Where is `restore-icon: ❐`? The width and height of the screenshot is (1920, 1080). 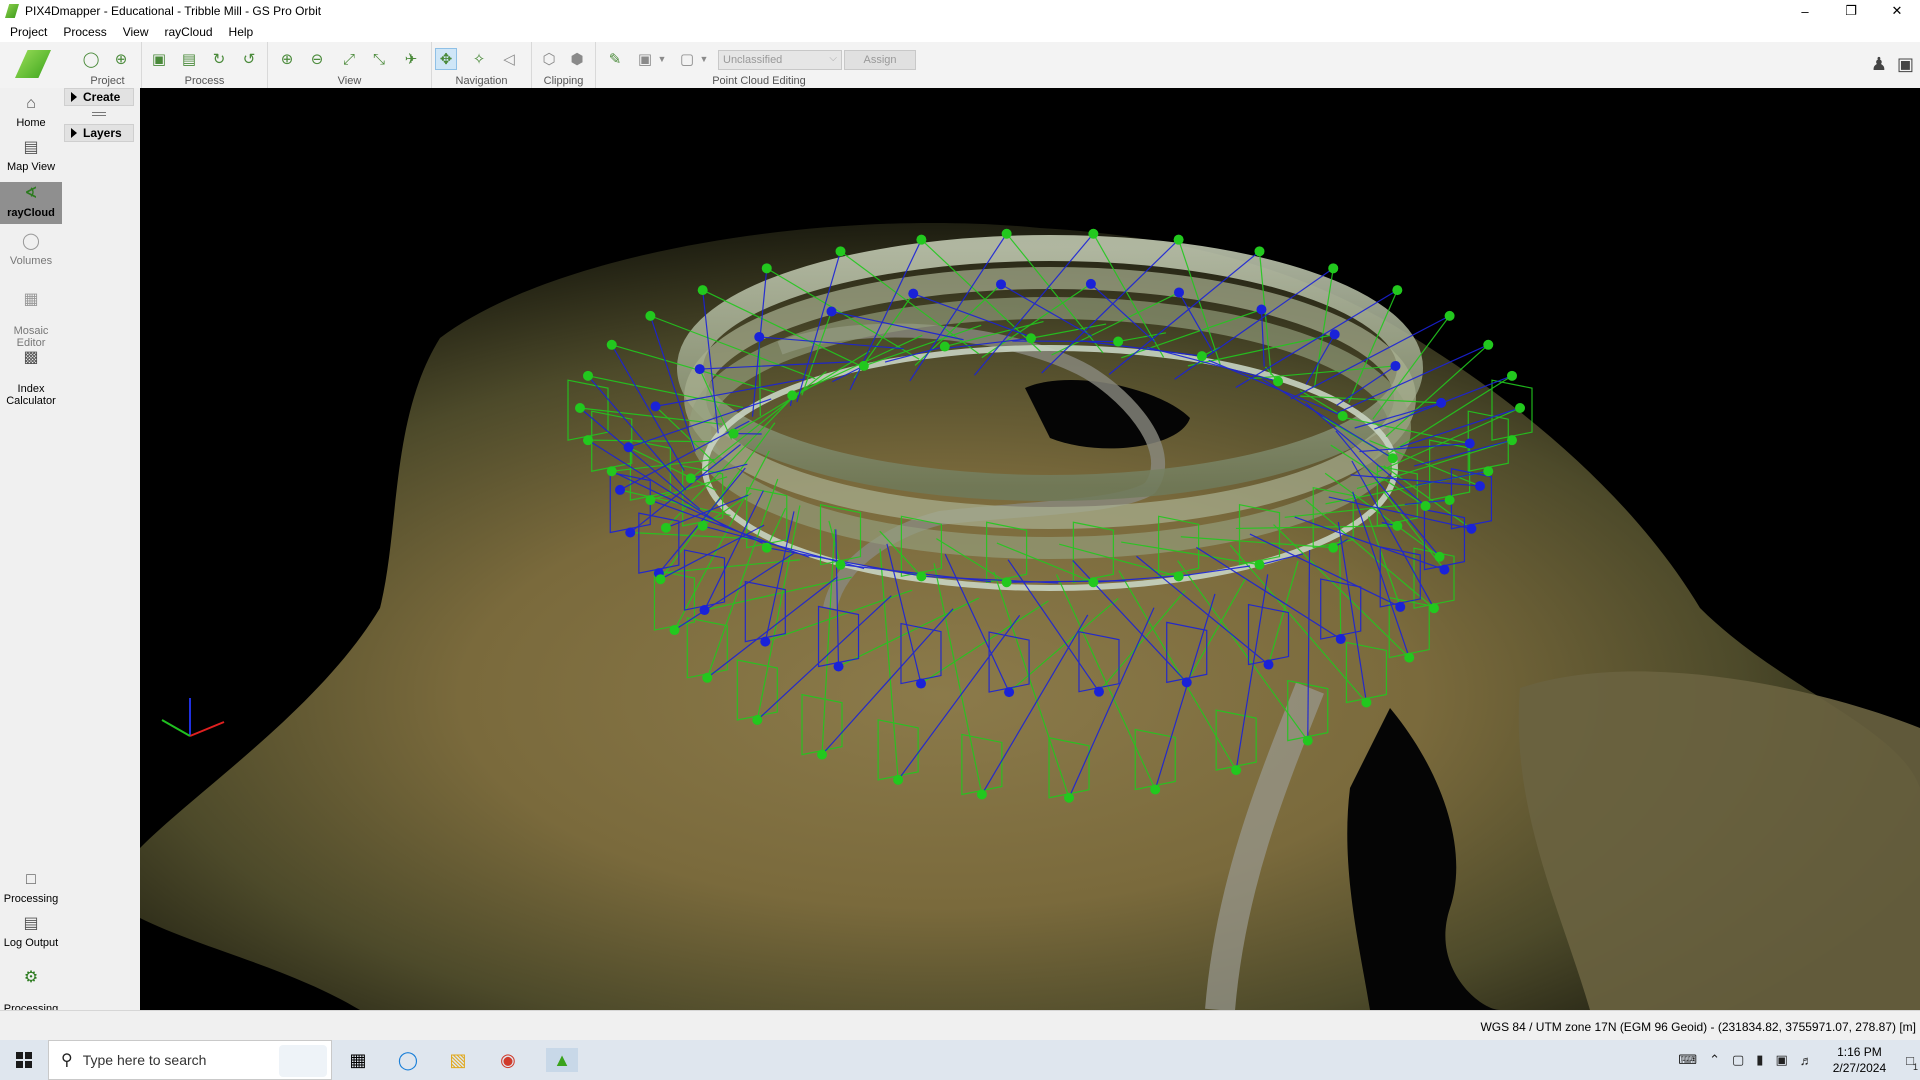 restore-icon: ❐ is located at coordinates (1851, 11).